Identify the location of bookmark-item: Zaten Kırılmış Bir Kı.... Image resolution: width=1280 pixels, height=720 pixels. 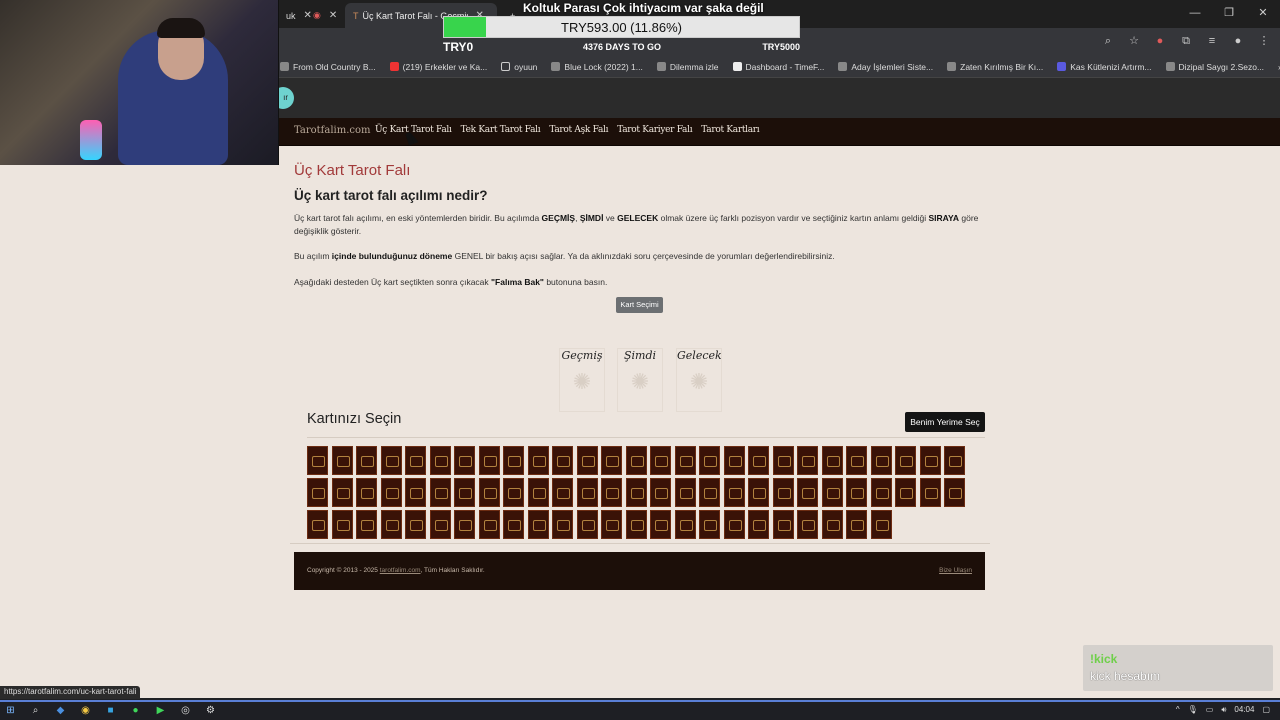
(995, 67).